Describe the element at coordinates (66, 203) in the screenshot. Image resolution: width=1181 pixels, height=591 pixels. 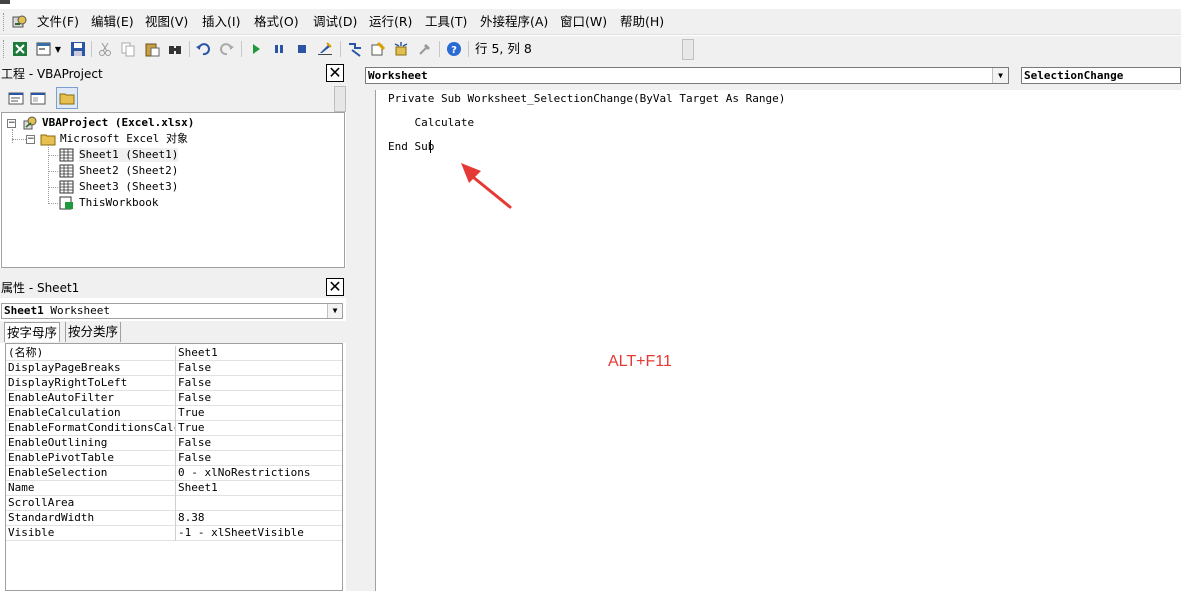
I see `workbook-icon` at that location.